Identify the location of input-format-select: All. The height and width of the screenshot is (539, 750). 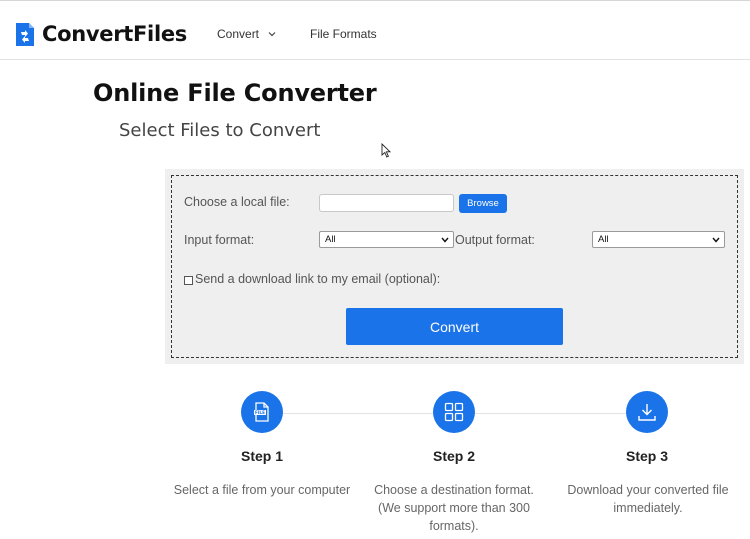
(386, 239).